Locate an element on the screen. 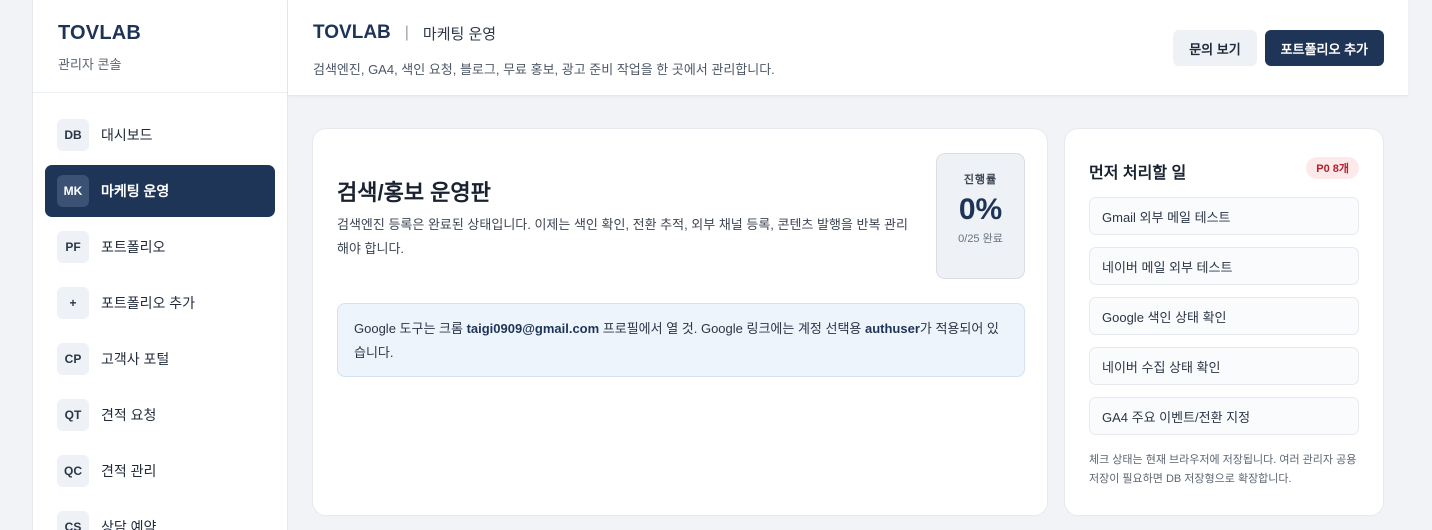  sidebar-item-quote-request: QT 견적 요청 is located at coordinates (160, 415).